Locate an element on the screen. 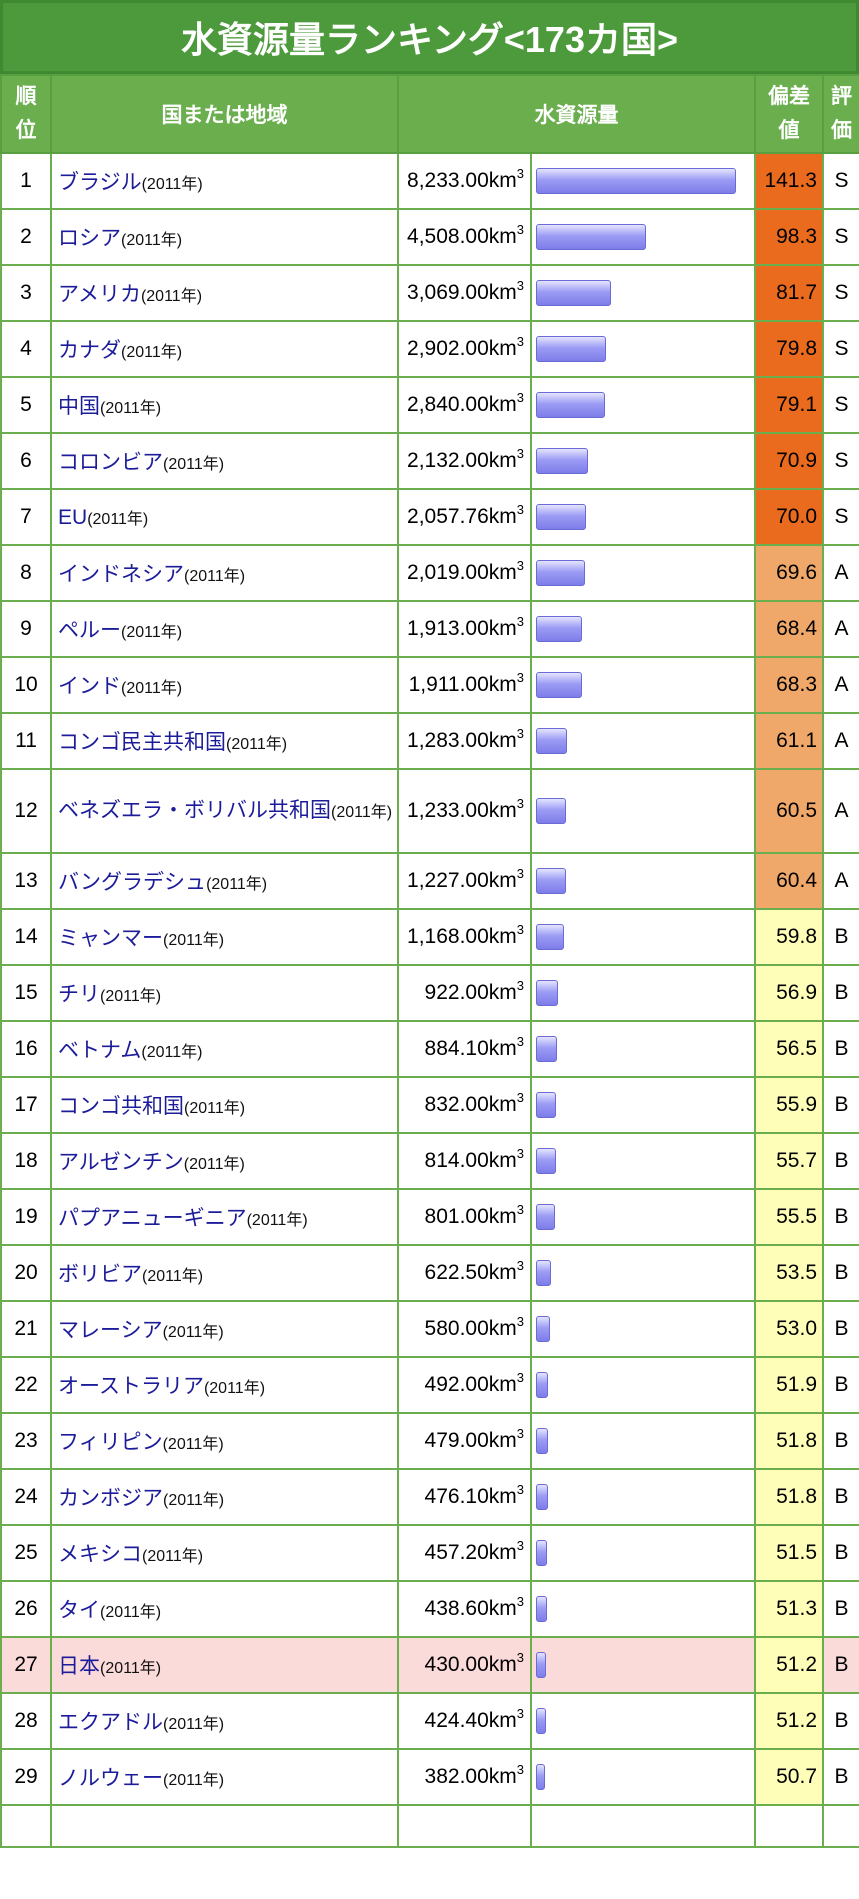  country-link: インド is located at coordinates (89, 686).